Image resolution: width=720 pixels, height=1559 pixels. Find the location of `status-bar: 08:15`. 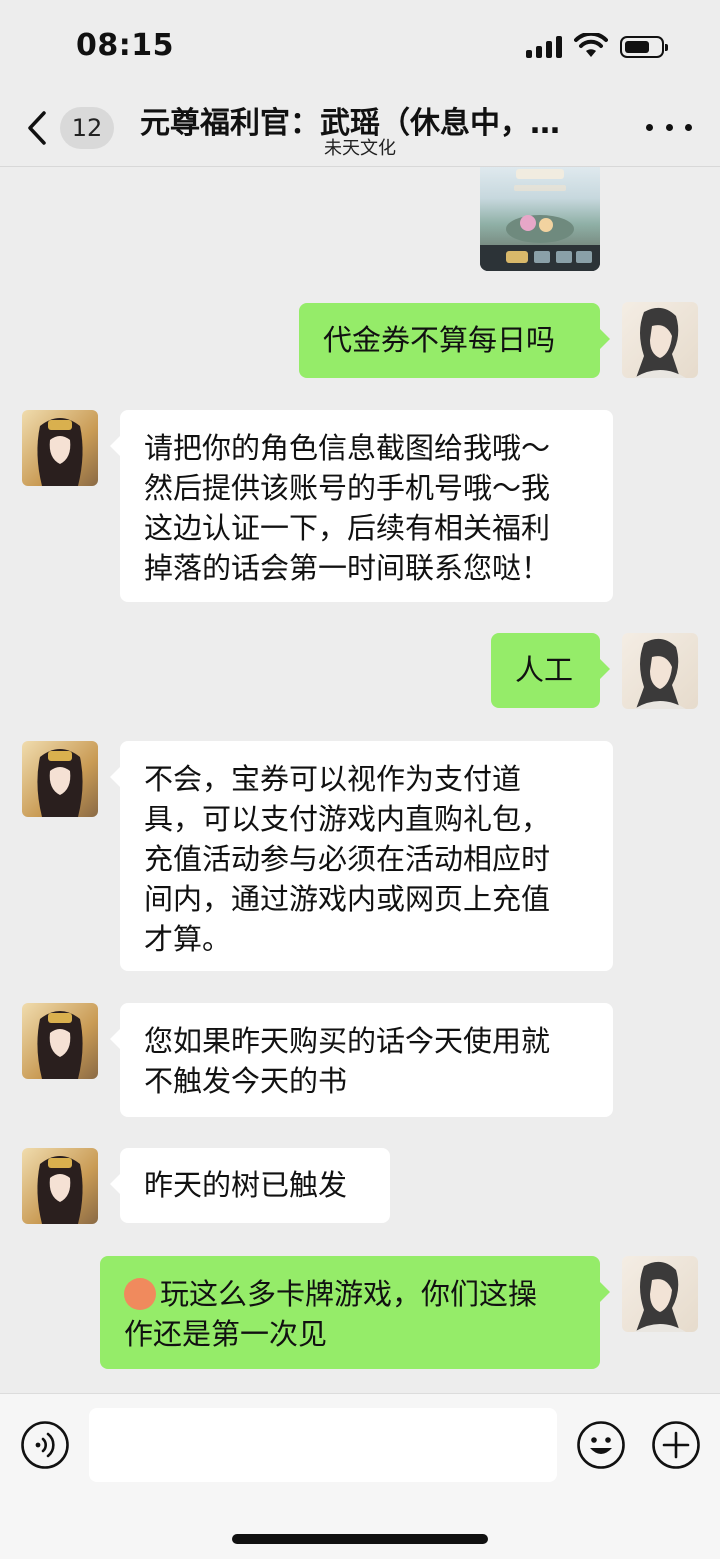

status-bar: 08:15 is located at coordinates (360, 45).